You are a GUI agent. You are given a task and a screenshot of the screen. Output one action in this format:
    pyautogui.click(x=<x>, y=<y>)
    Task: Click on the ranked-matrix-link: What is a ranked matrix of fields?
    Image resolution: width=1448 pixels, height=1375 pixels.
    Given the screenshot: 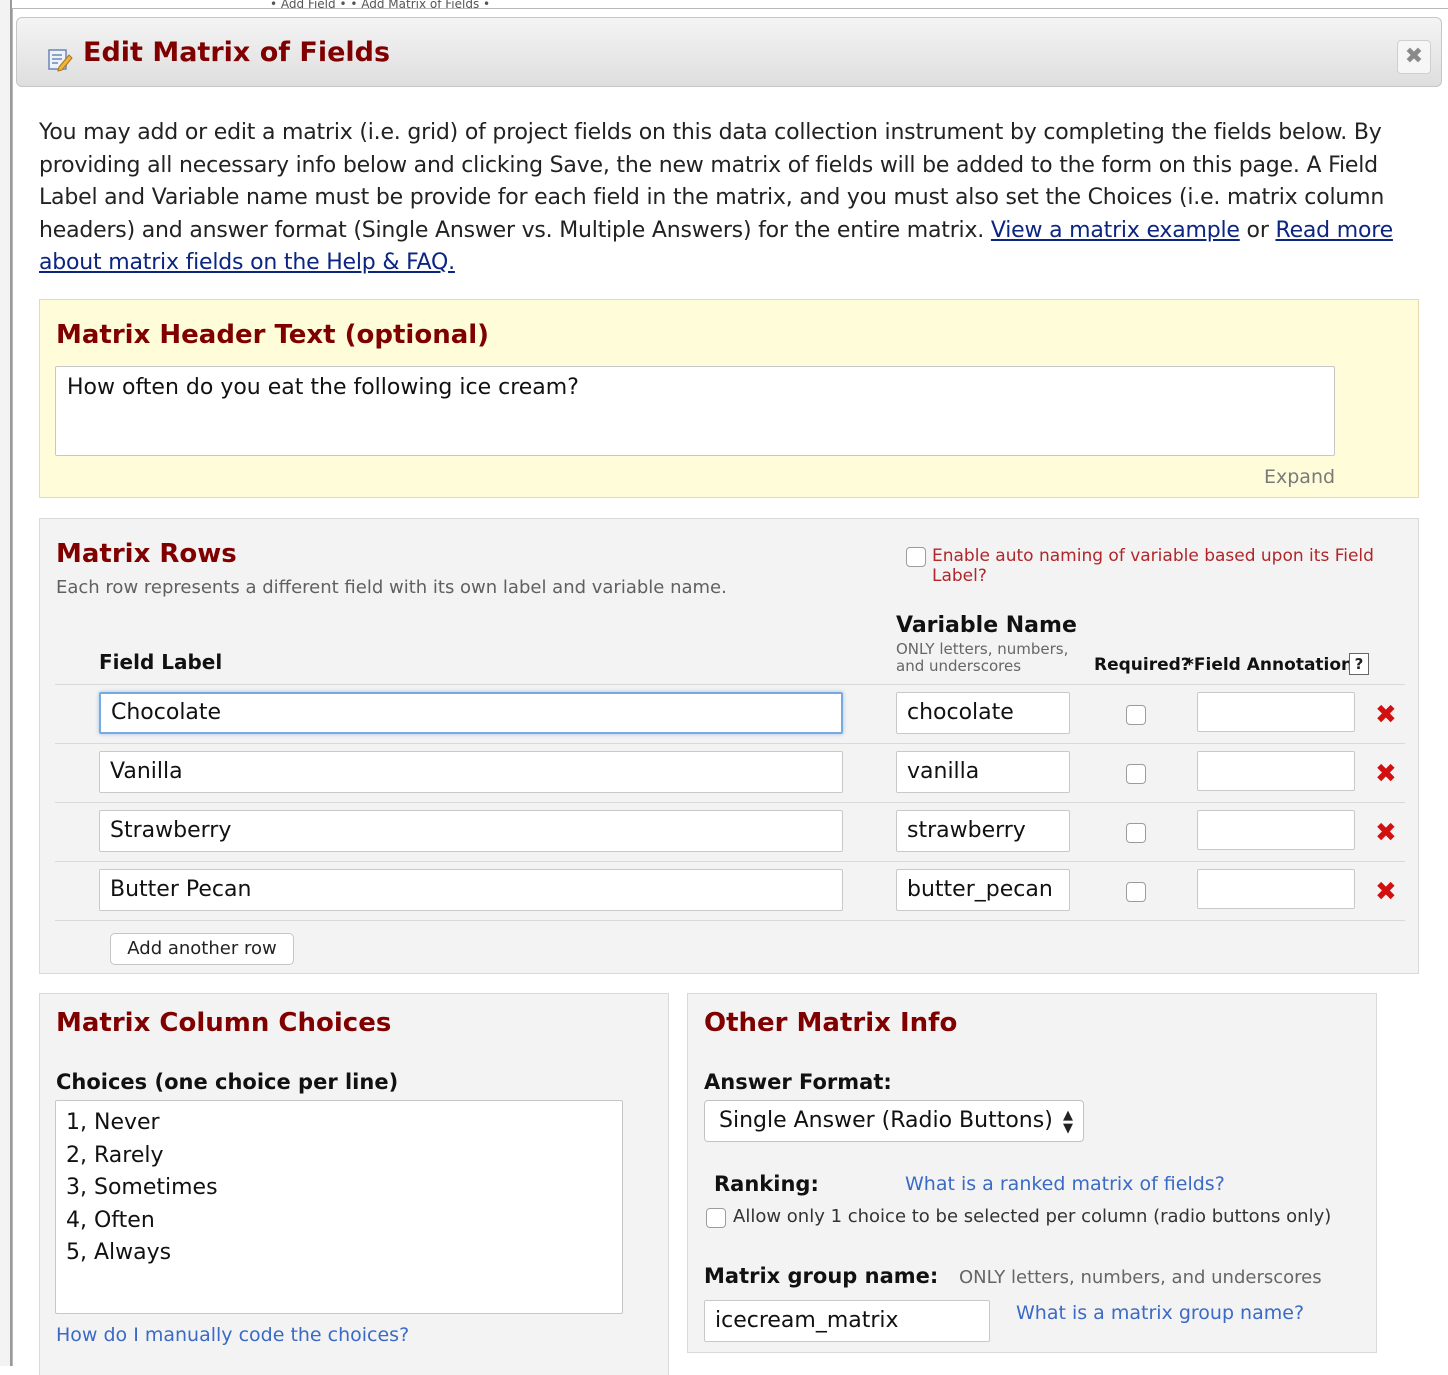 What is the action you would take?
    pyautogui.click(x=1065, y=1184)
    